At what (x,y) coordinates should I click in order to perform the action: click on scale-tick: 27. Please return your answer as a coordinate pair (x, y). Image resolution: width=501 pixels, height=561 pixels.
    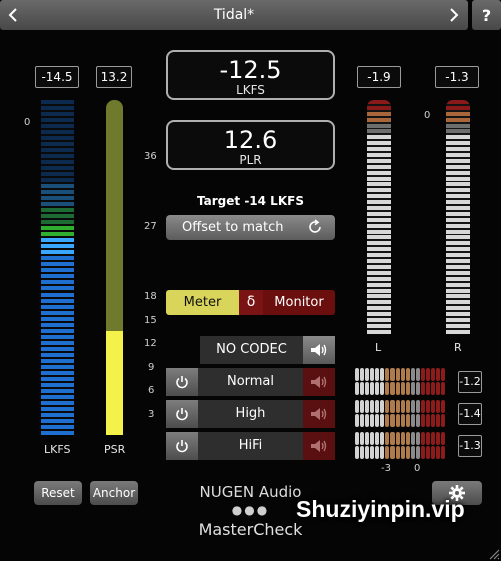
    Looking at the image, I should click on (150, 226).